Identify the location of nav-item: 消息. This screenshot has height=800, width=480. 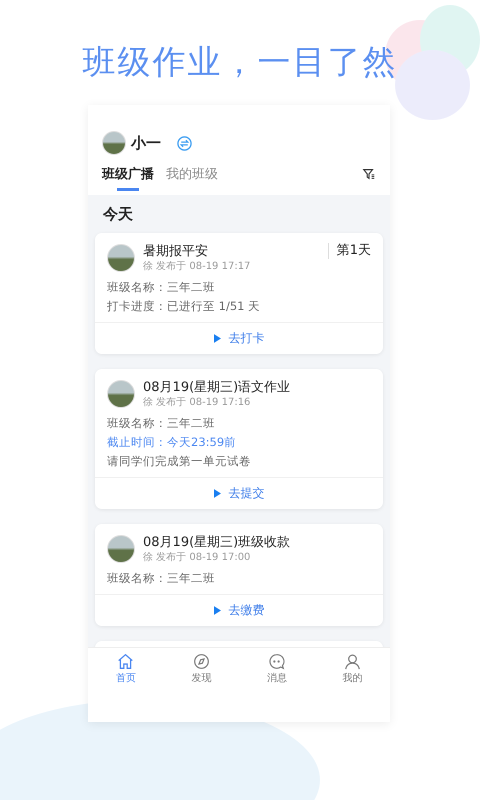
(276, 669).